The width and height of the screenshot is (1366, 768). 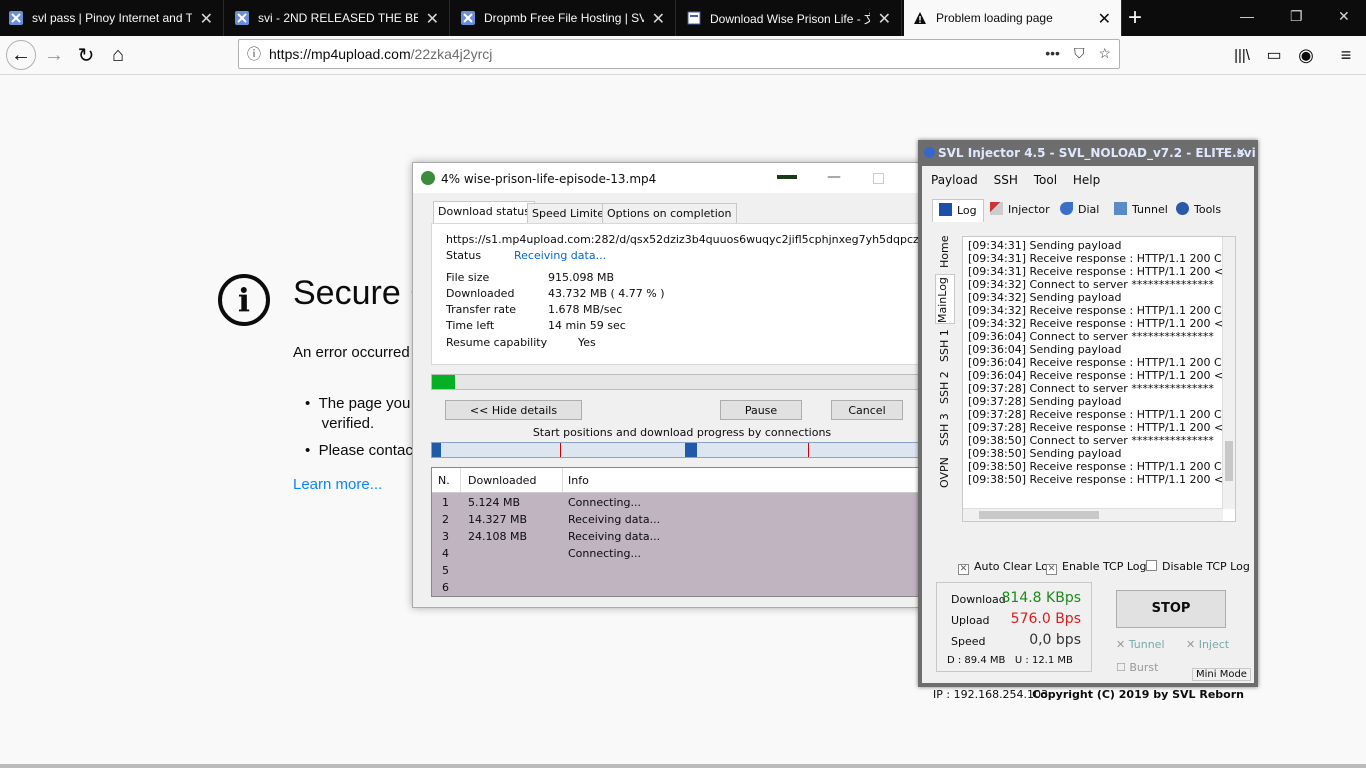 What do you see at coordinates (1247, 16) in the screenshot?
I see `minimize-window-icon: —` at bounding box center [1247, 16].